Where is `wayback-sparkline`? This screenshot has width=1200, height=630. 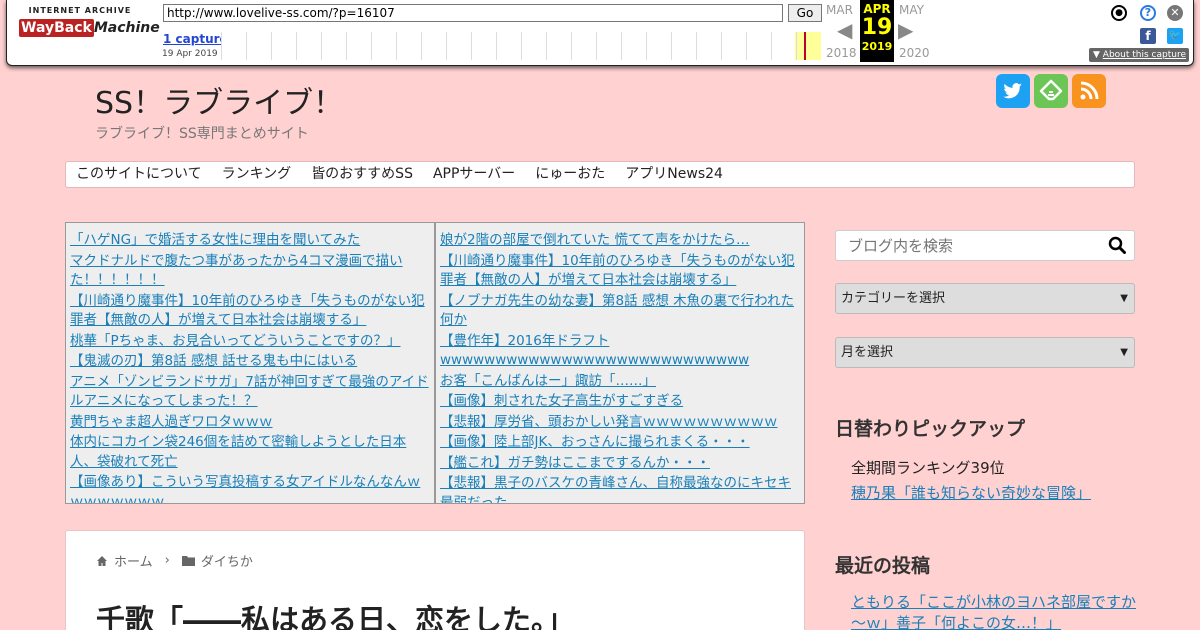 wayback-sparkline is located at coordinates (521, 46).